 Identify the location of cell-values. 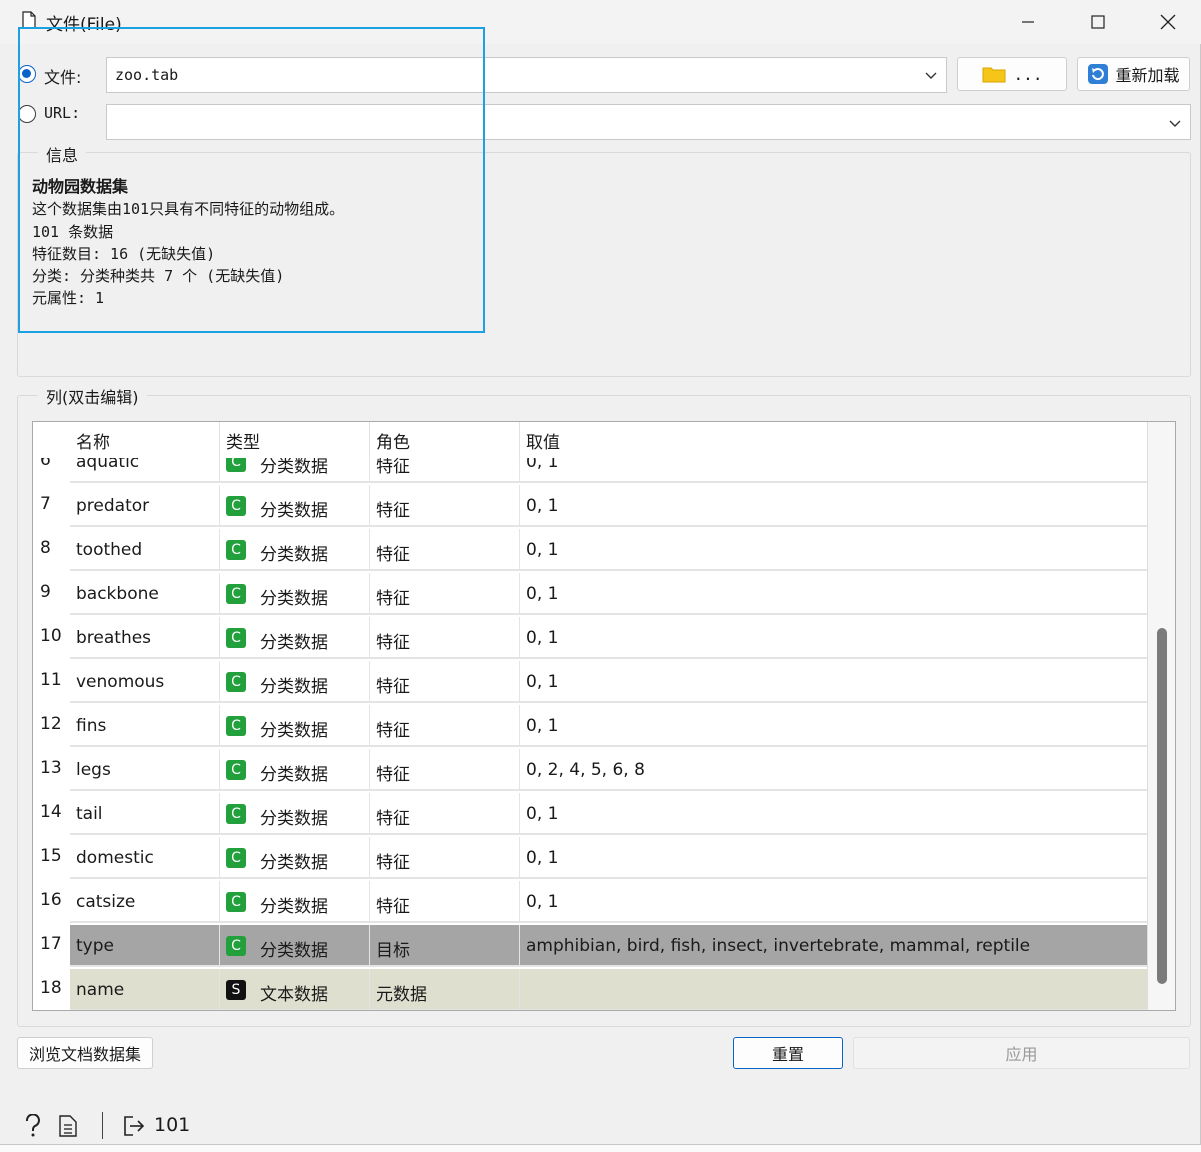
(833, 989).